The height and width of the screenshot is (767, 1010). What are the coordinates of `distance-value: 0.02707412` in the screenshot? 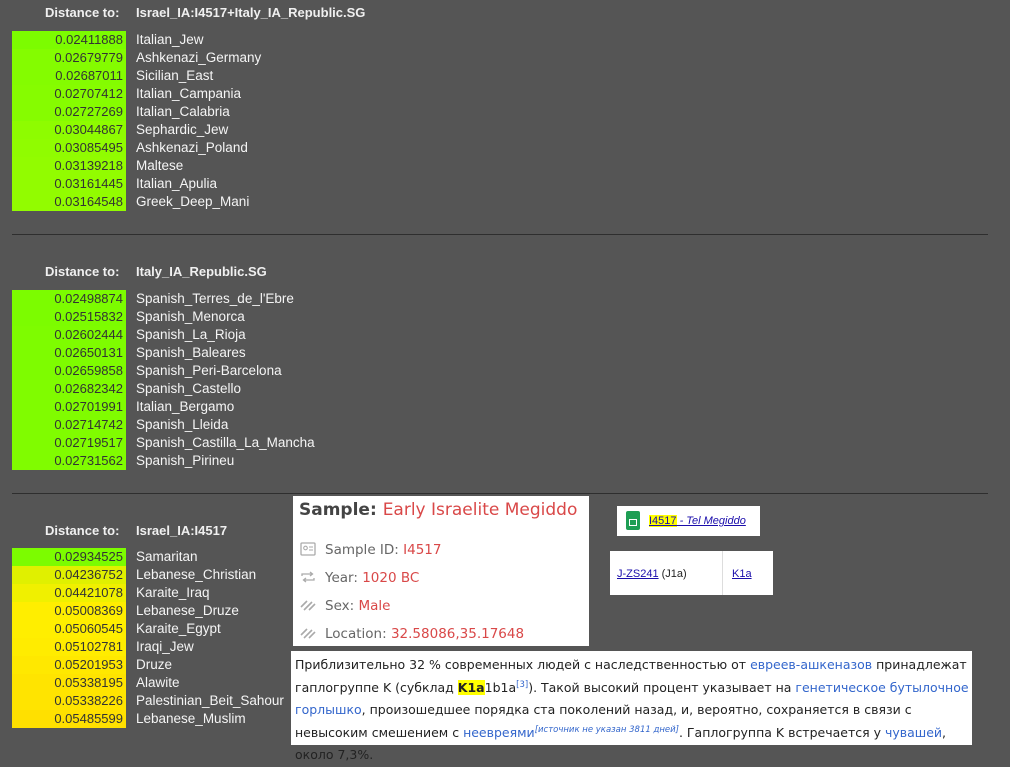 It's located at (69, 94).